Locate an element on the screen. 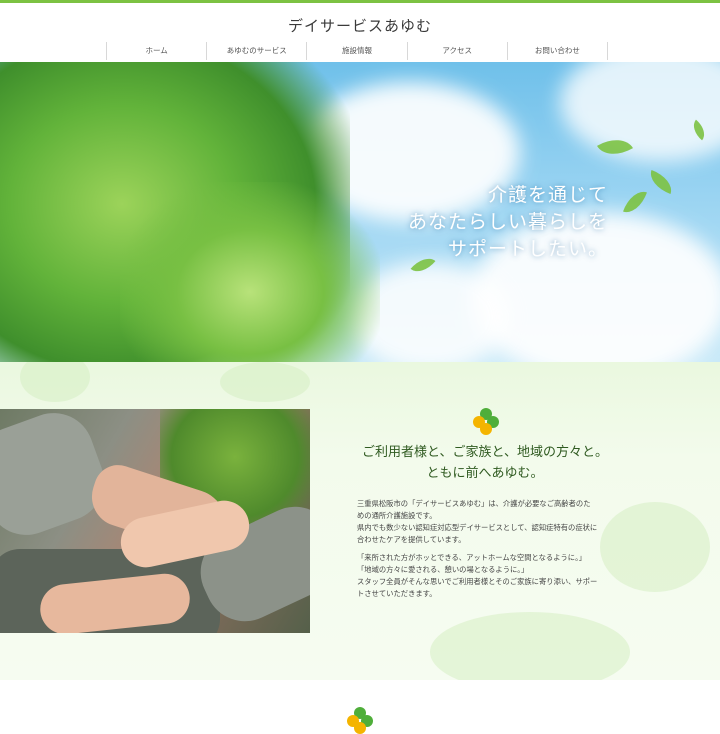 This screenshot has height=734, width=720. hero-line-1: 介護を通じて is located at coordinates (547, 195).